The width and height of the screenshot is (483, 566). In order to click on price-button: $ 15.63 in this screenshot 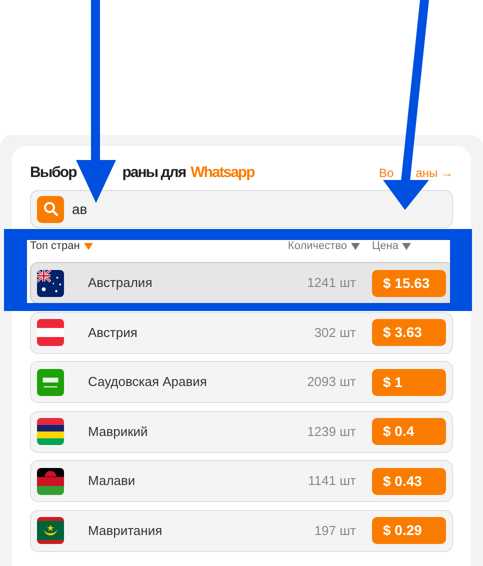, I will do `click(409, 283)`.